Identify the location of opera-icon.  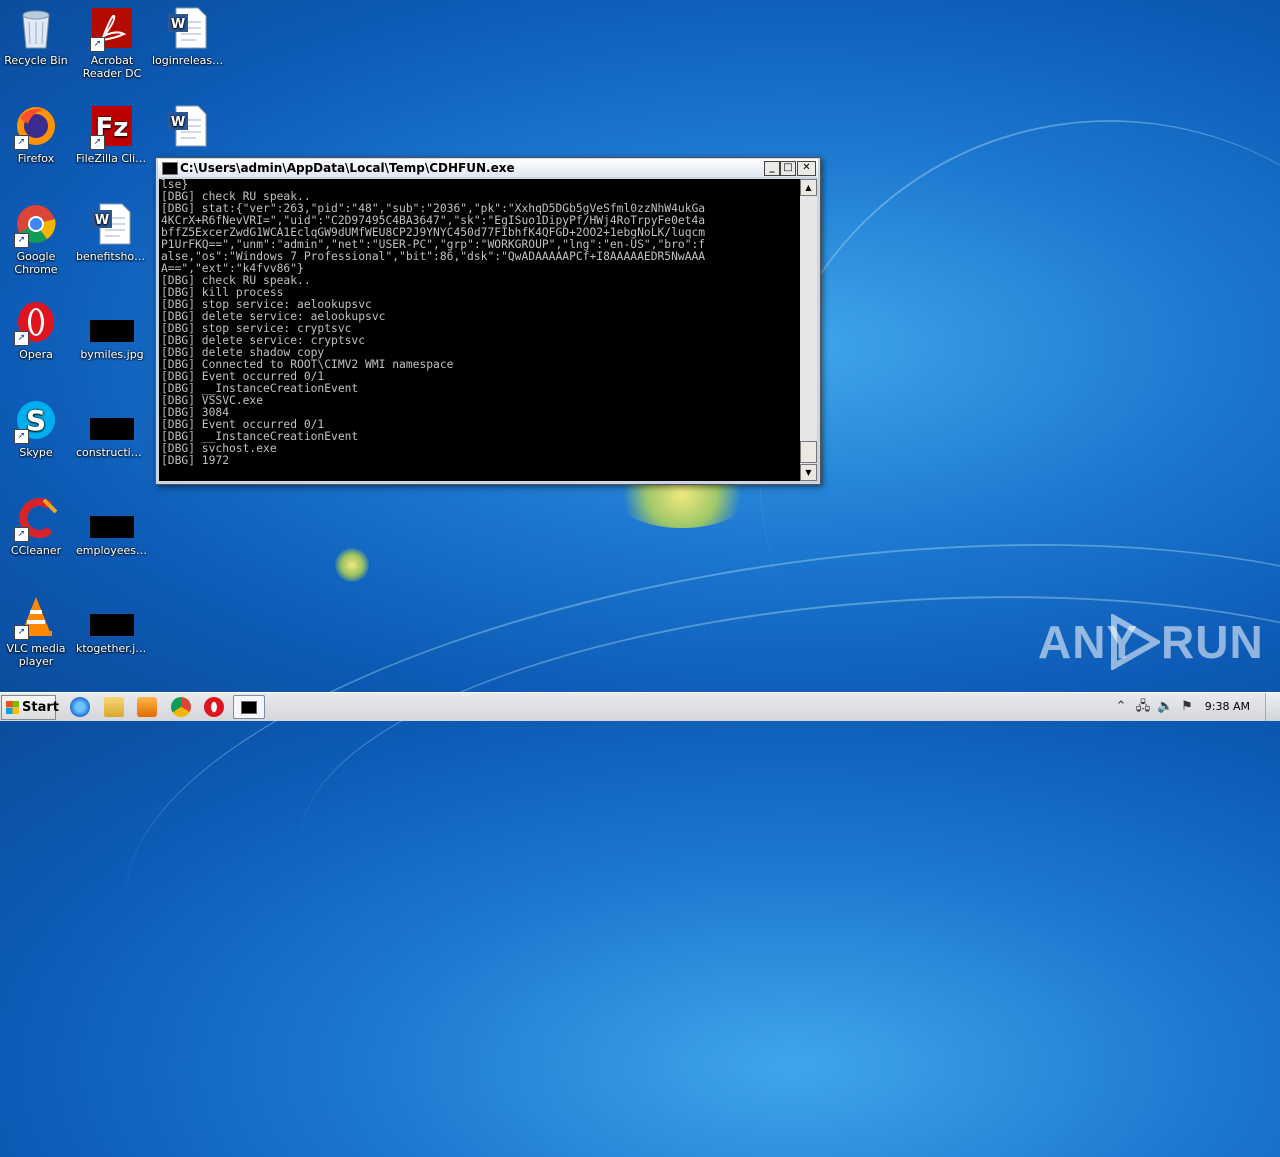
(214, 707).